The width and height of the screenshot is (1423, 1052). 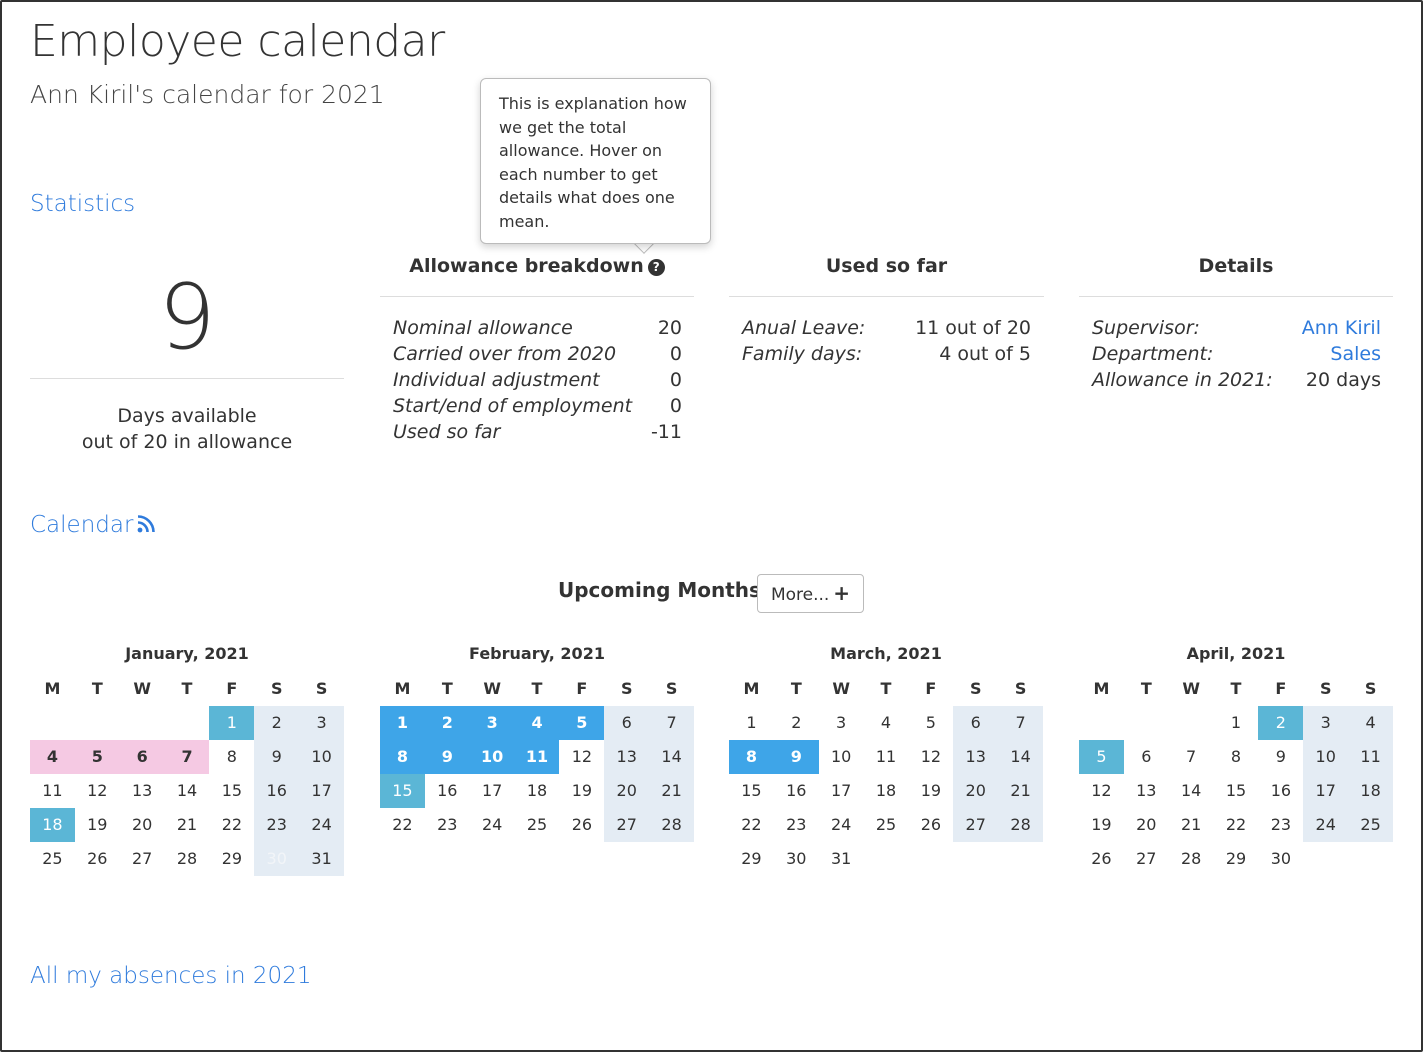 I want to click on rss-icon, so click(x=146, y=524).